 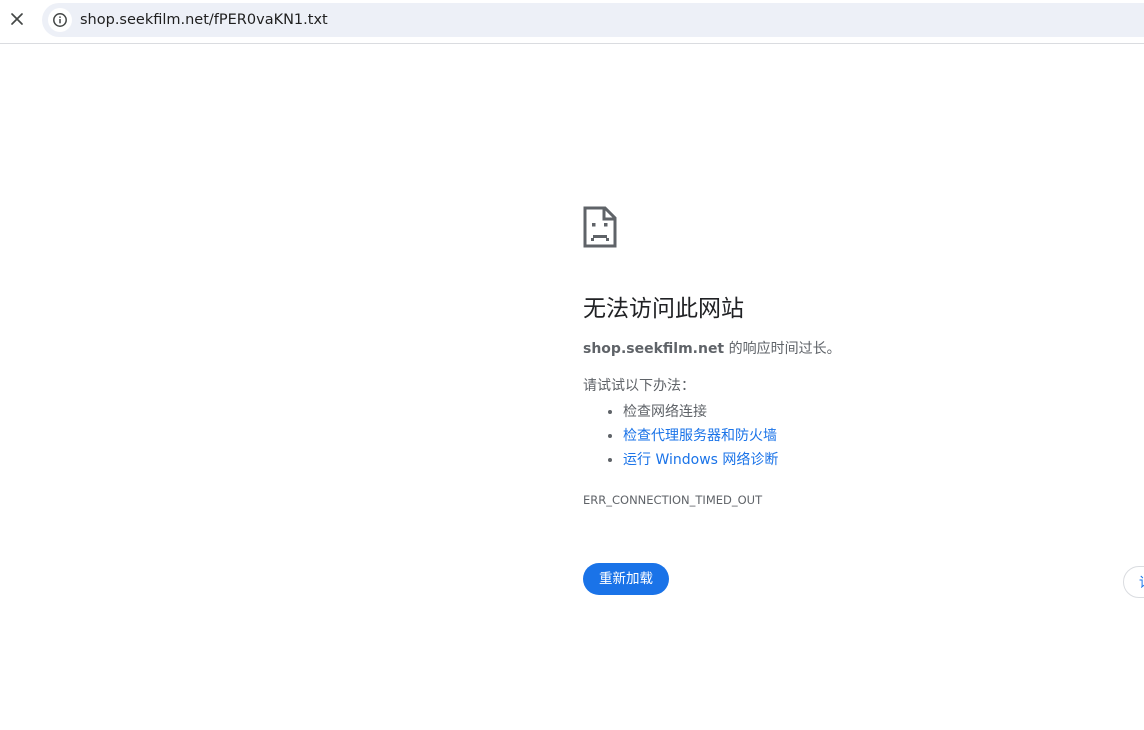 What do you see at coordinates (665, 412) in the screenshot?
I see `suggestion-label: 检查网络连接` at bounding box center [665, 412].